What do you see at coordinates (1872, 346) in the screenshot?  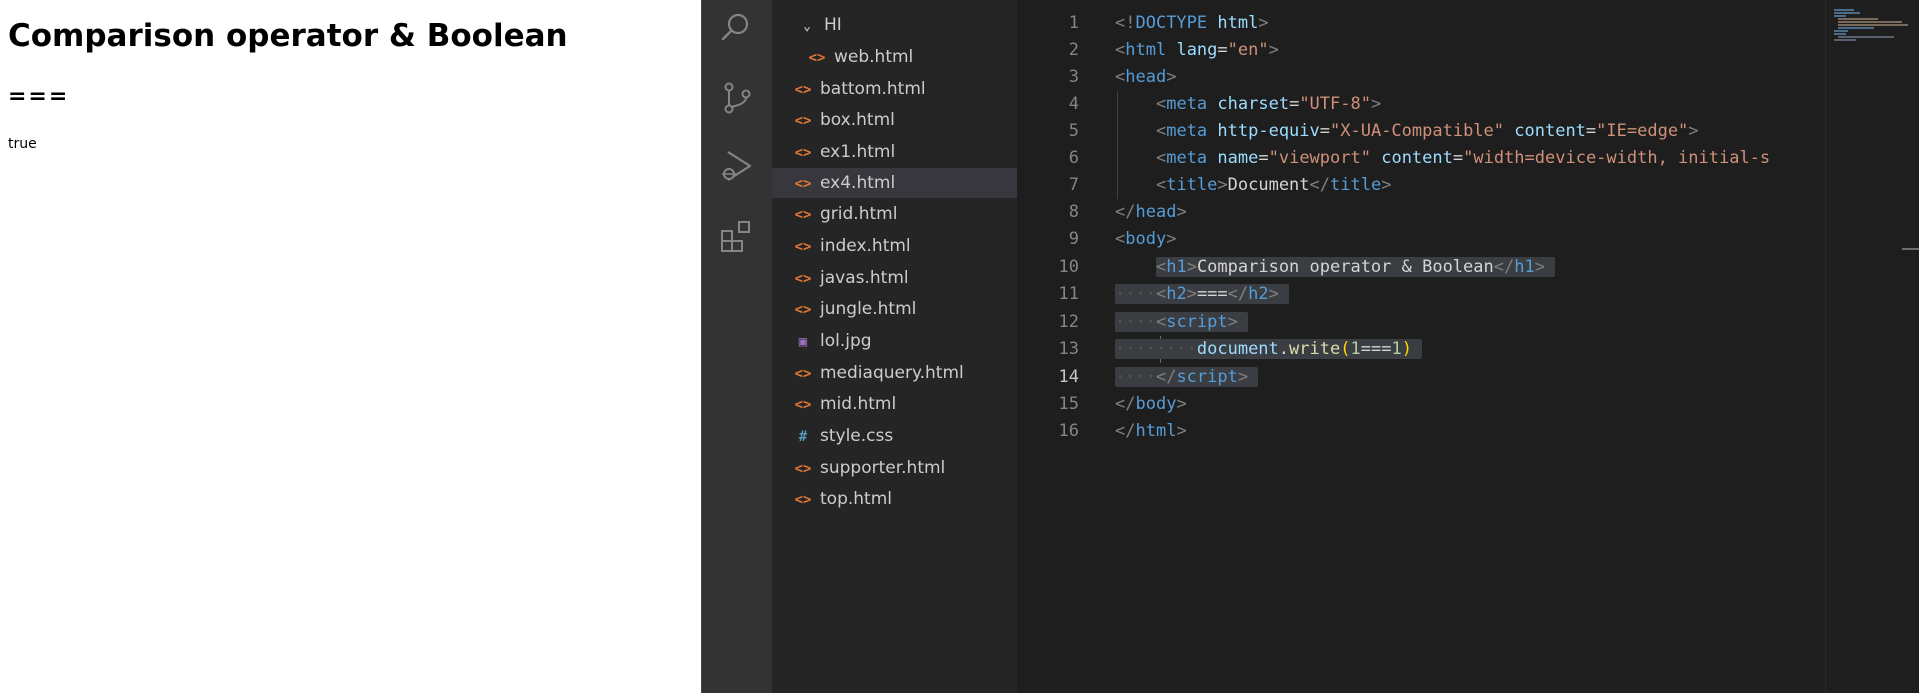 I see `minimap` at bounding box center [1872, 346].